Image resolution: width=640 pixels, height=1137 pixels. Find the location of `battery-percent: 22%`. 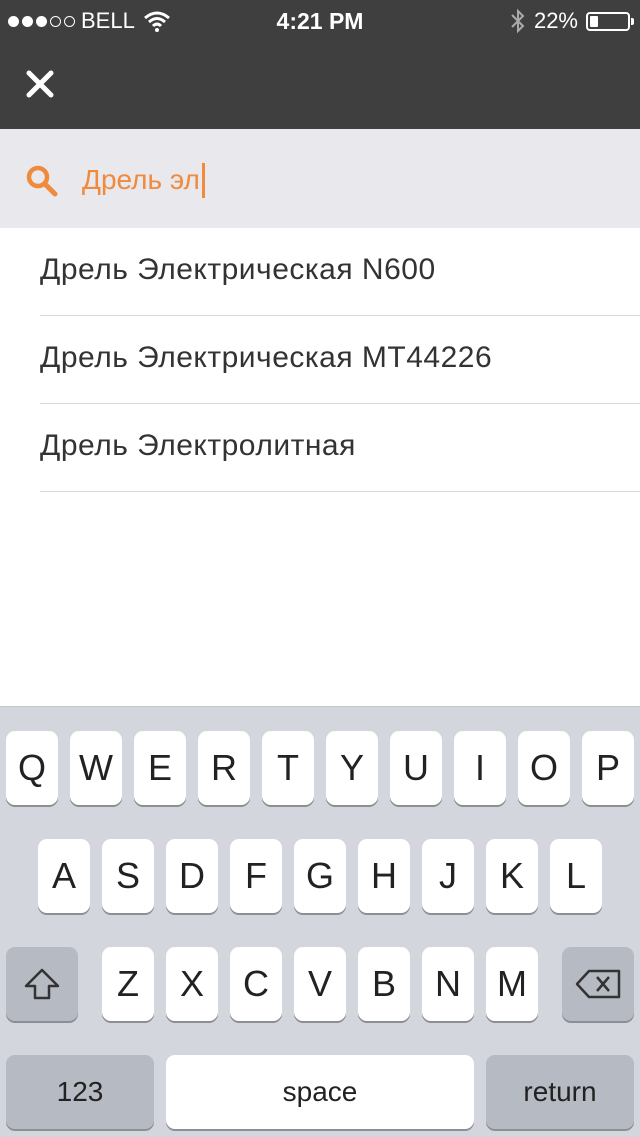

battery-percent: 22% is located at coordinates (555, 20).